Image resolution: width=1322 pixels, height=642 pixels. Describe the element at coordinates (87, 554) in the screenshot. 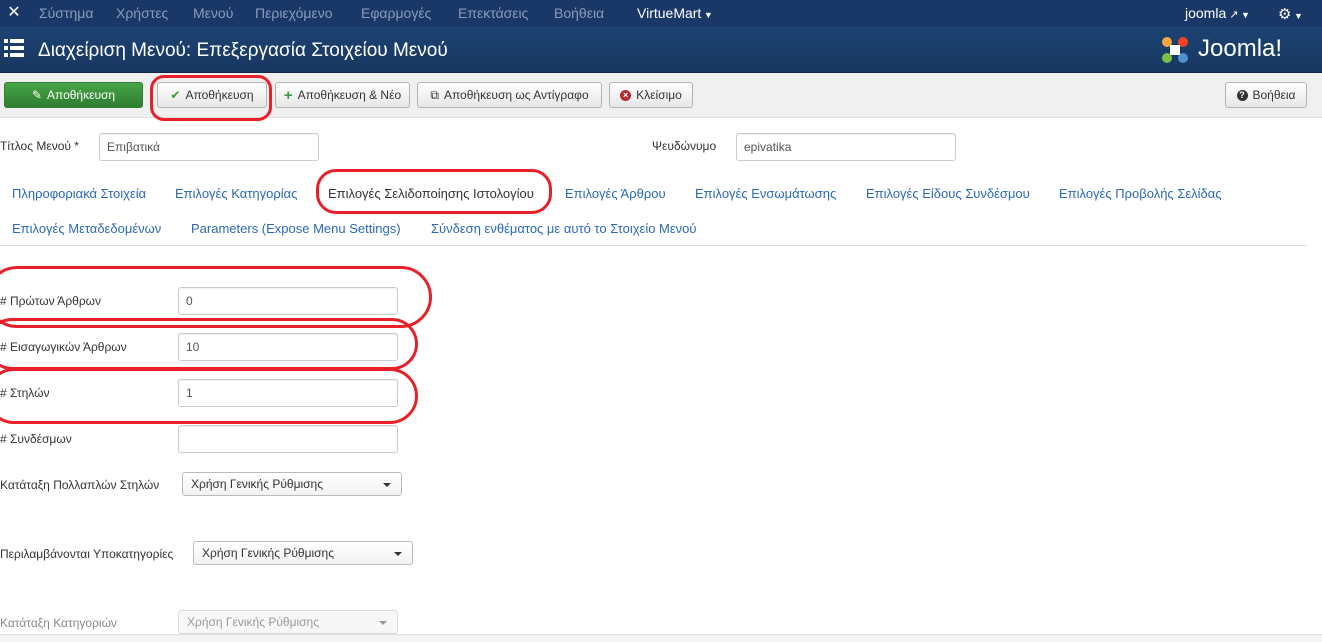

I see `include-subcategories-label: Περιλαμβάνονται Υποκατηγορίες` at that location.